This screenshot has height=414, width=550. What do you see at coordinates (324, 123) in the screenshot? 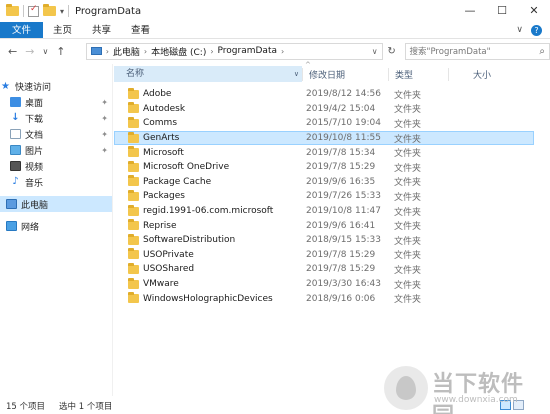
I see `file-row: Comms 2015/7/10 19:04 文件夹` at bounding box center [324, 123].